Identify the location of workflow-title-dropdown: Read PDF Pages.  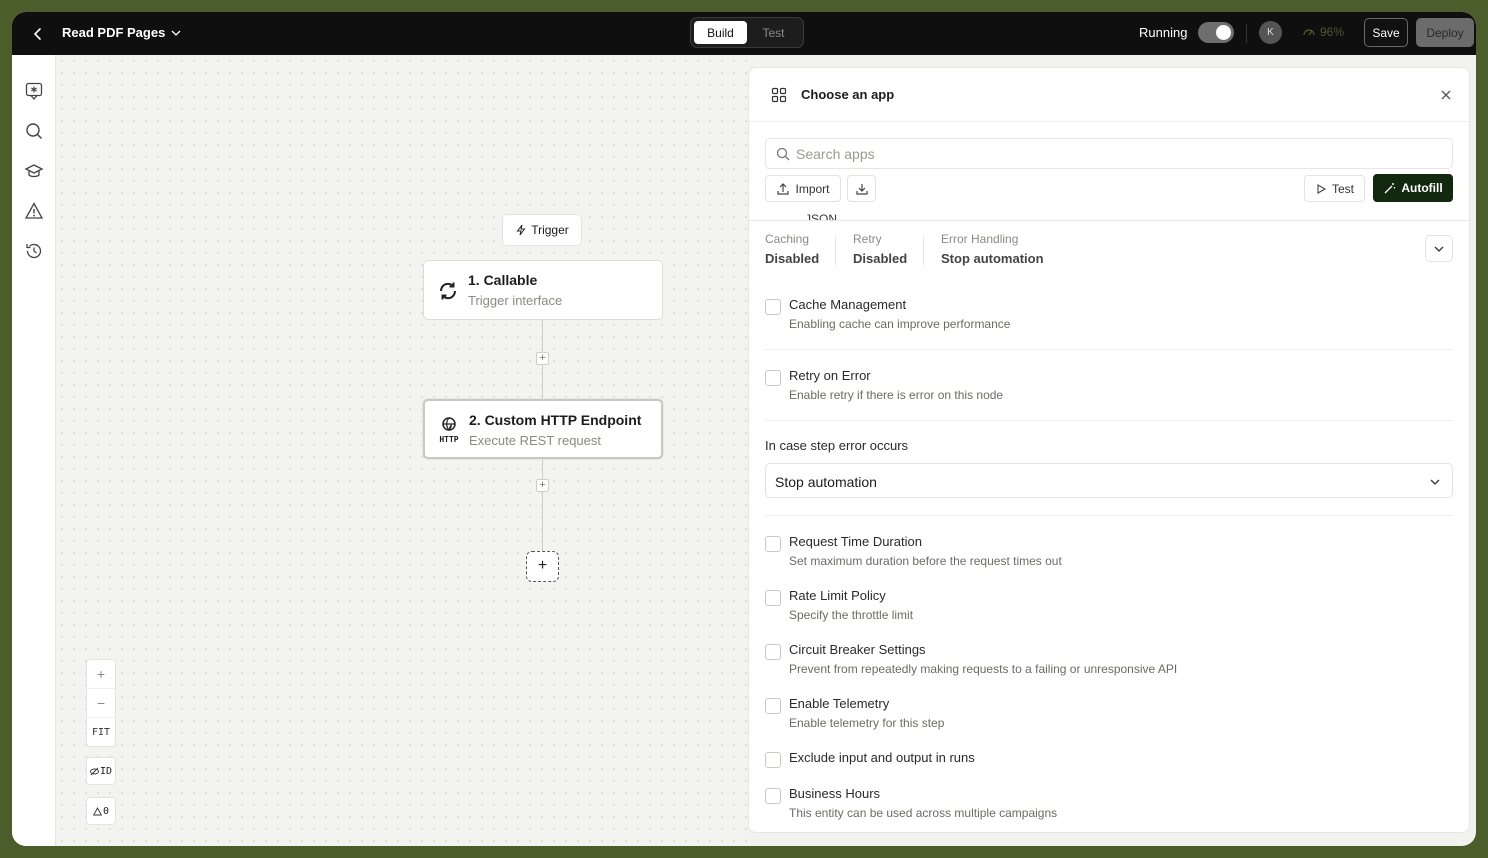
(122, 32).